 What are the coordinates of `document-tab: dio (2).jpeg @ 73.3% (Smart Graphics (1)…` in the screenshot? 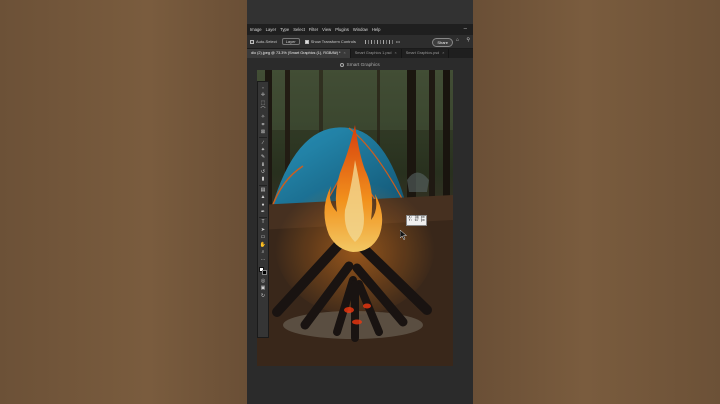 It's located at (299, 53).